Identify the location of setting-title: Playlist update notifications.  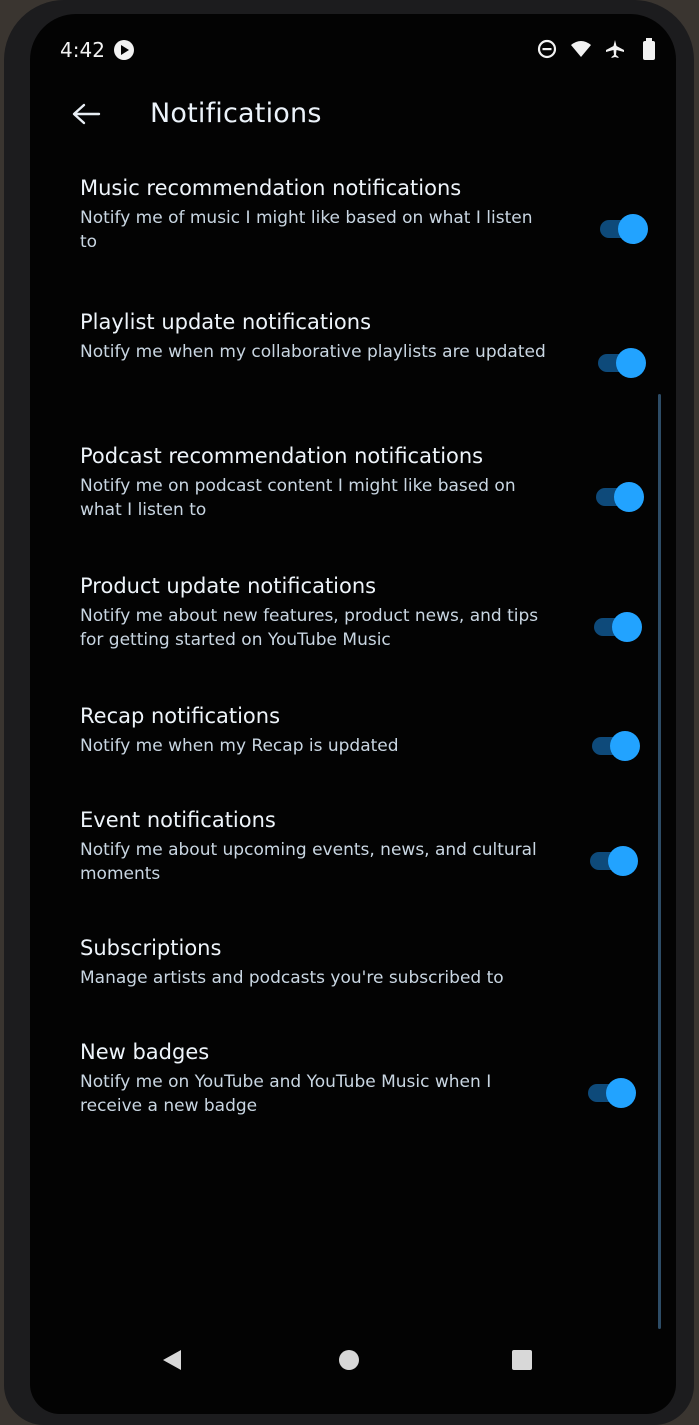
(226, 322).